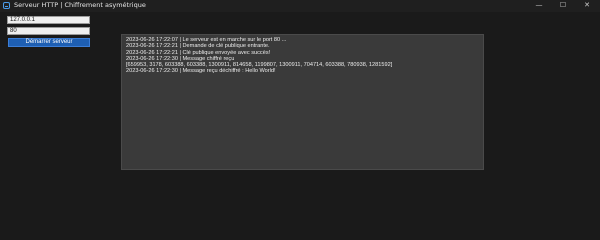 The height and width of the screenshot is (240, 600). I want to click on port-input: 80, so click(48, 31).